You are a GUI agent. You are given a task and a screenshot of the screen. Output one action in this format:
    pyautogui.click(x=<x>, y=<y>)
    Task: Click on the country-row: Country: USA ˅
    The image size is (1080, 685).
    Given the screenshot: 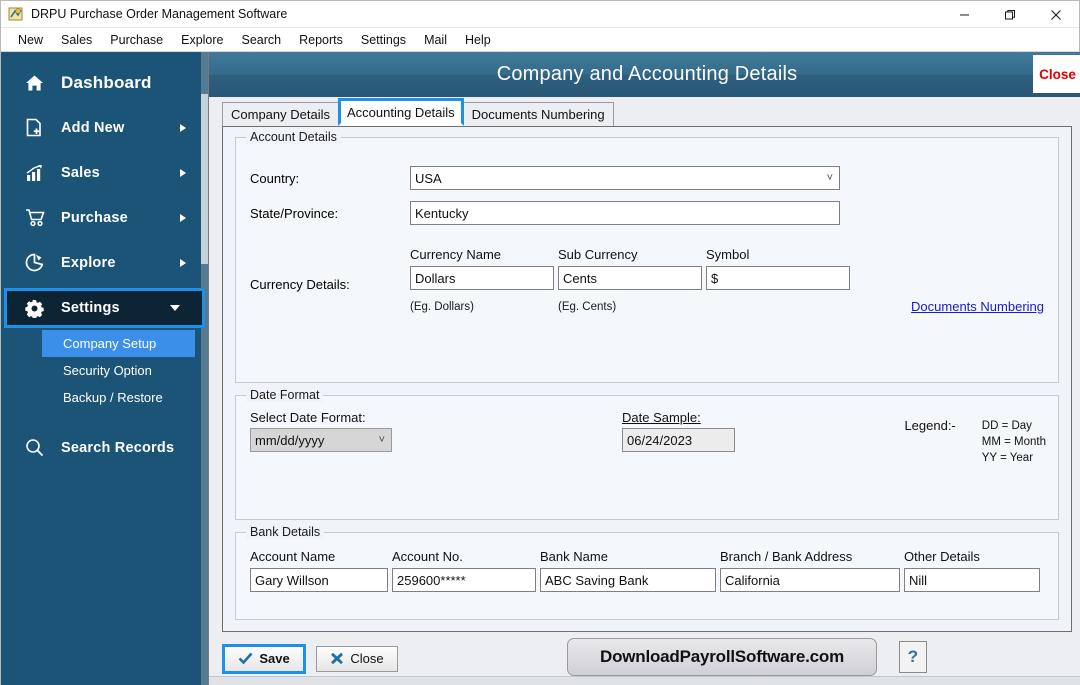 What is the action you would take?
    pyautogui.click(x=647, y=178)
    